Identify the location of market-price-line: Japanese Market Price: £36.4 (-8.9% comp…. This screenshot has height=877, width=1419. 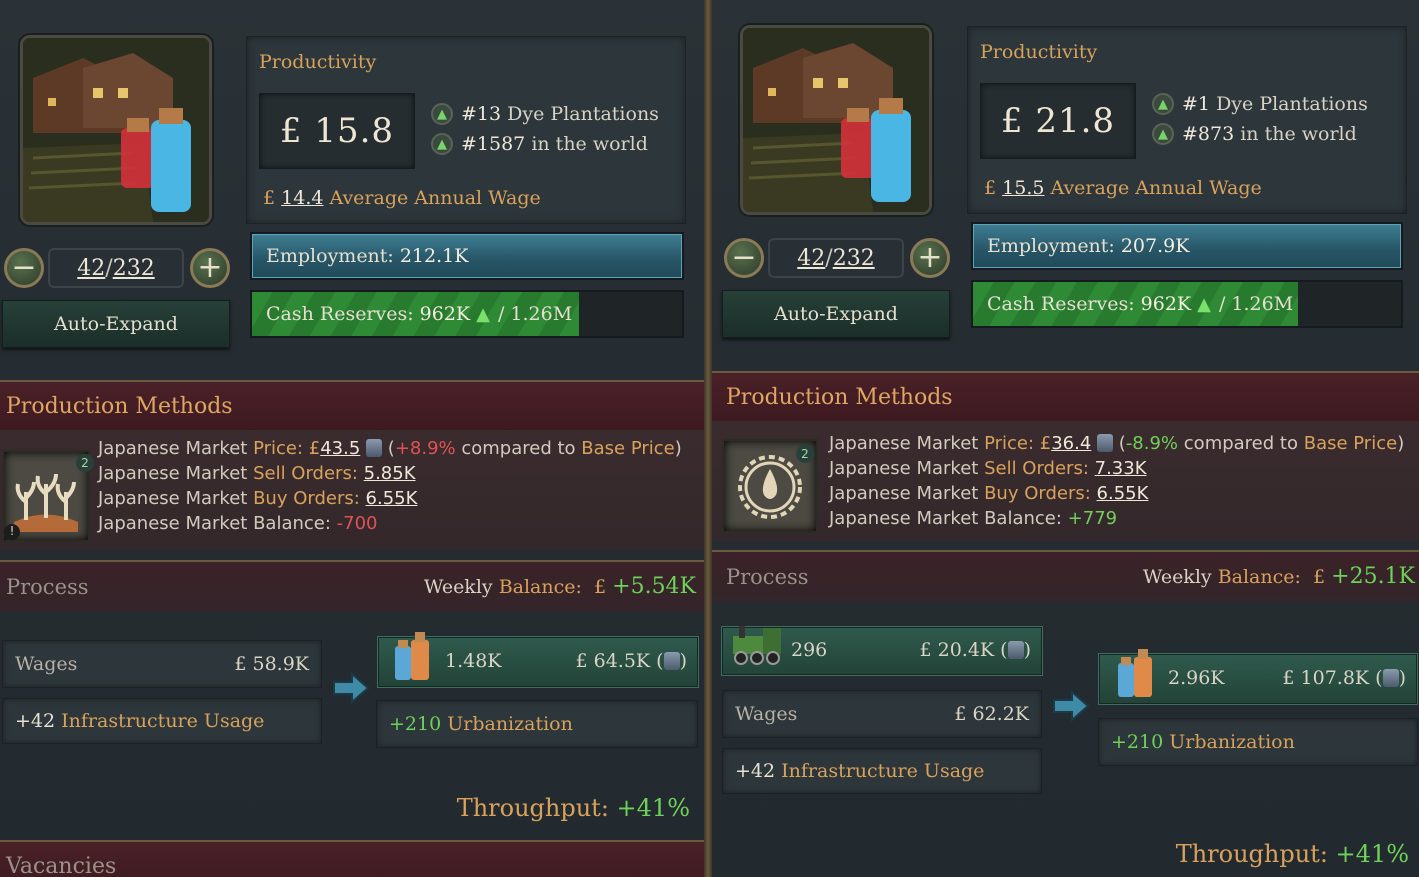
(1116, 443).